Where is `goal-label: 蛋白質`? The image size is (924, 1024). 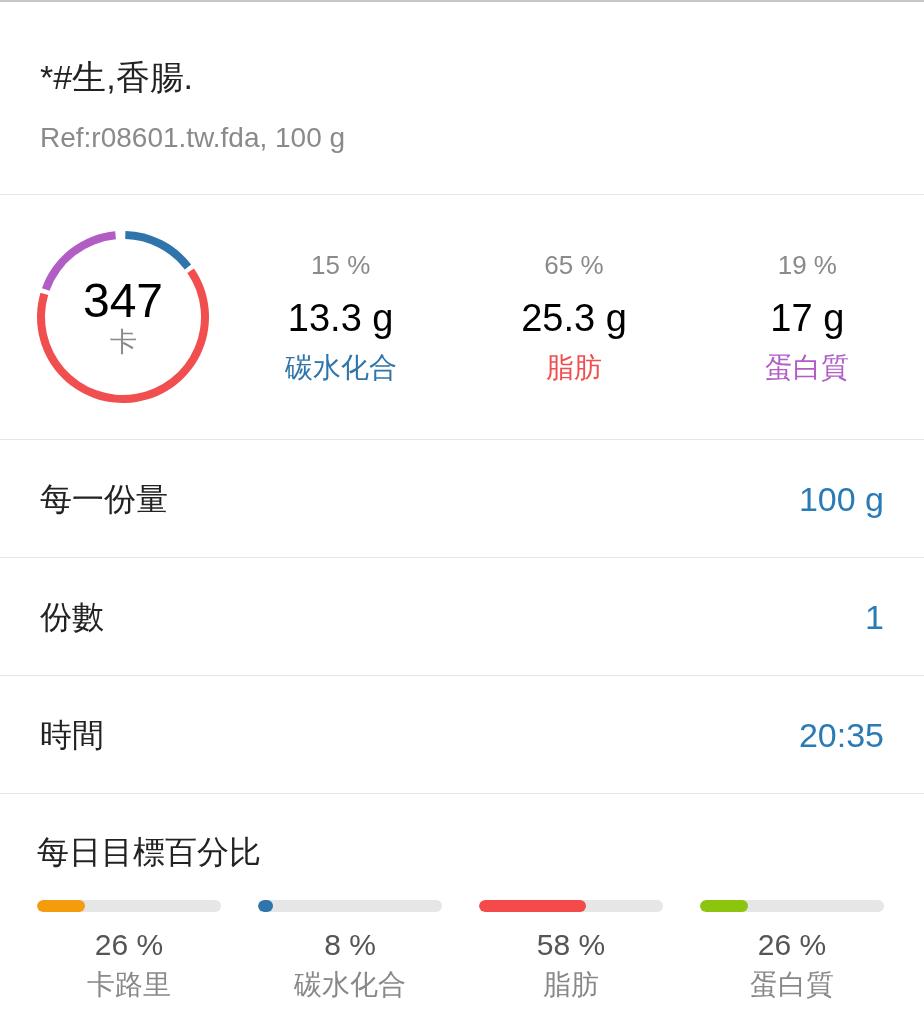
goal-label: 蛋白質 is located at coordinates (792, 985).